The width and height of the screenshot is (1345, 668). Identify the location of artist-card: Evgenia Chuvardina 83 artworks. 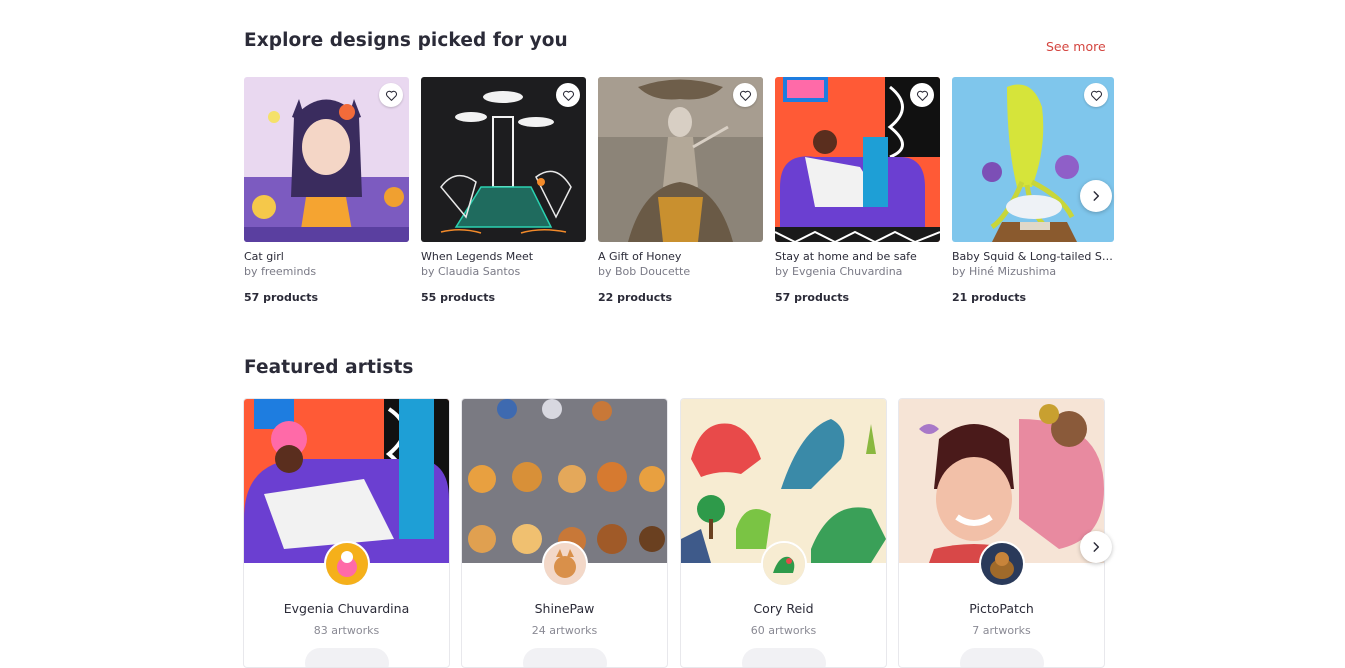
(346, 533).